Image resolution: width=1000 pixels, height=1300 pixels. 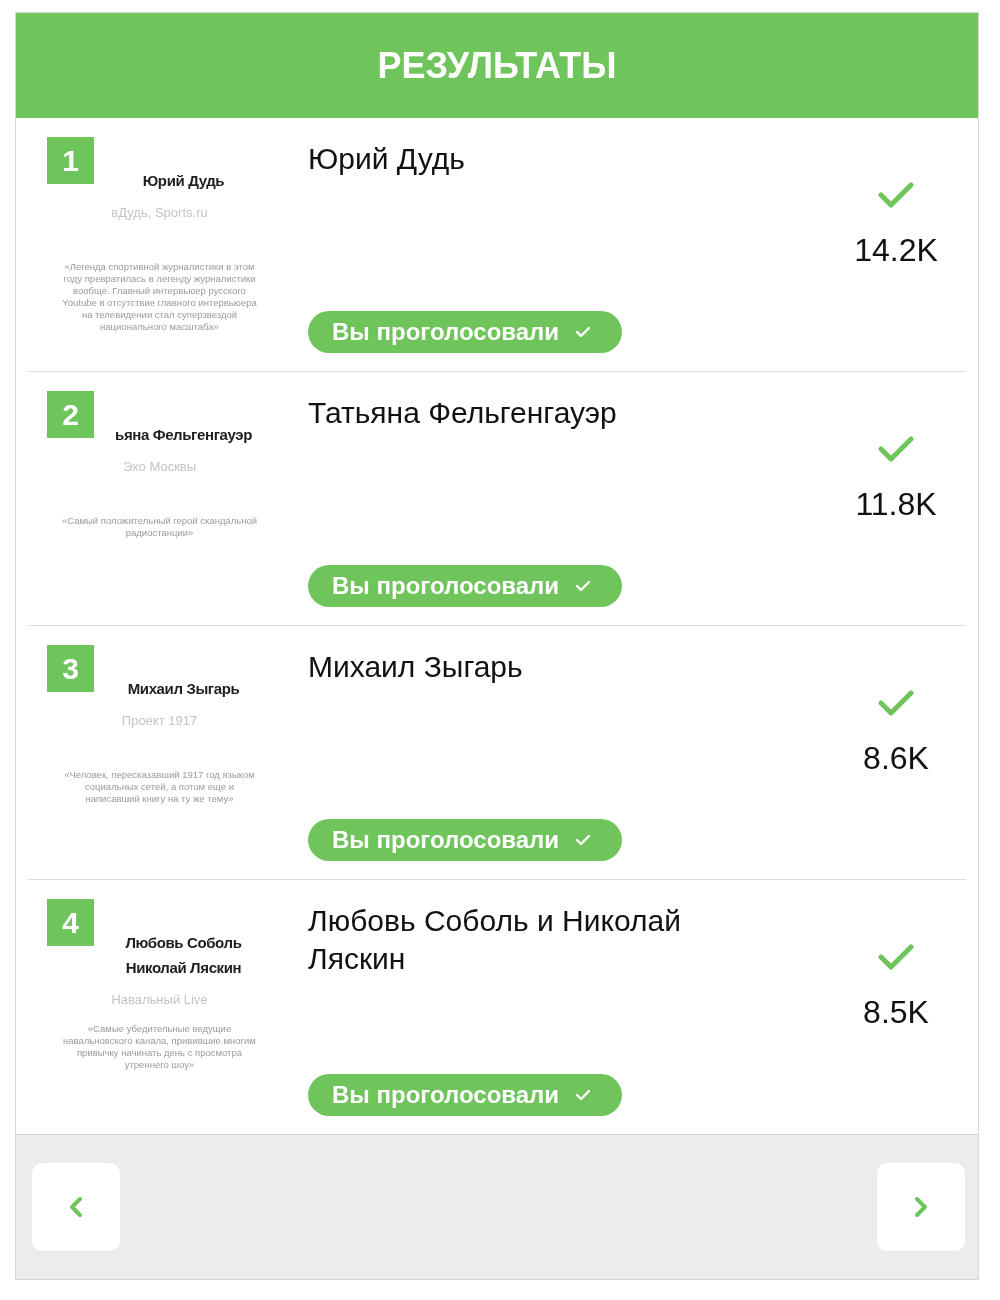 I want to click on thumbnail-source: Навальный Live, so click(x=159, y=1000).